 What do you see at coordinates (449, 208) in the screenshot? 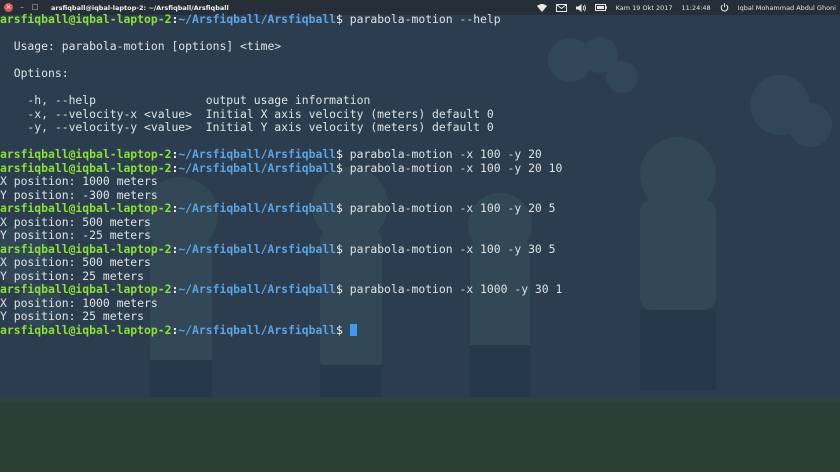
I see `command-text: parabola-motion -x 100 -y 20 5` at bounding box center [449, 208].